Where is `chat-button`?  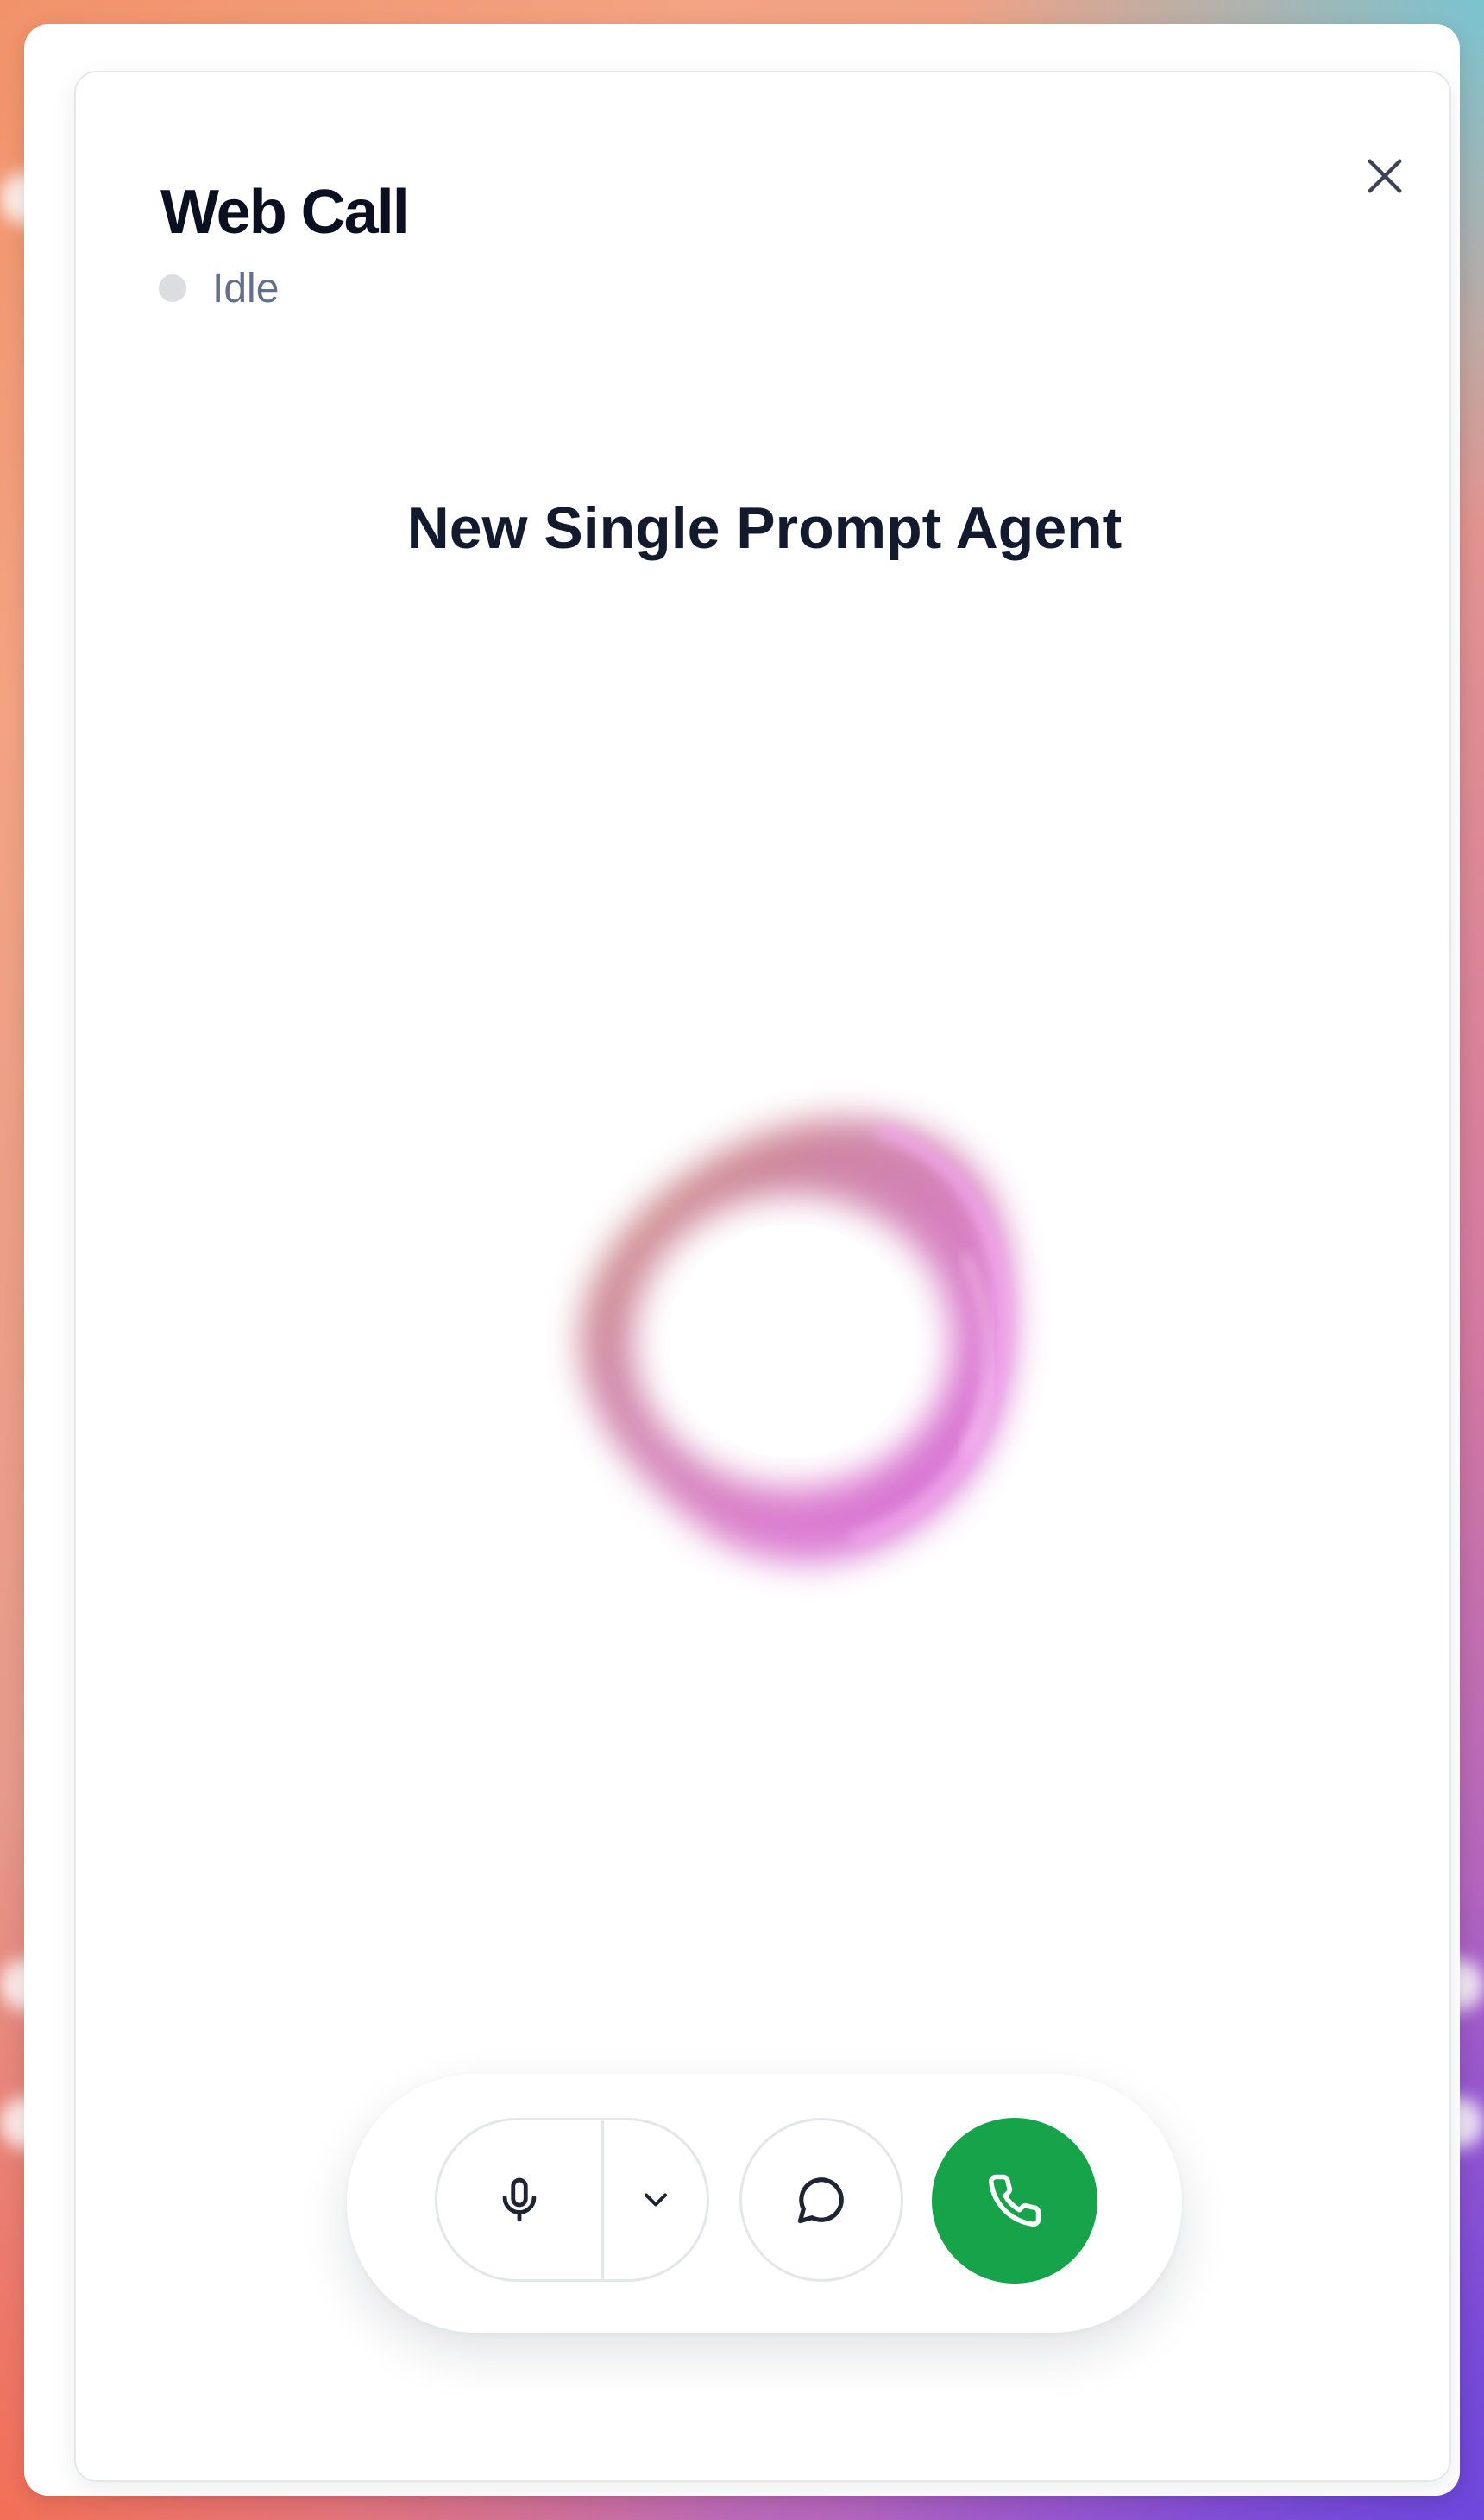
chat-button is located at coordinates (821, 2200).